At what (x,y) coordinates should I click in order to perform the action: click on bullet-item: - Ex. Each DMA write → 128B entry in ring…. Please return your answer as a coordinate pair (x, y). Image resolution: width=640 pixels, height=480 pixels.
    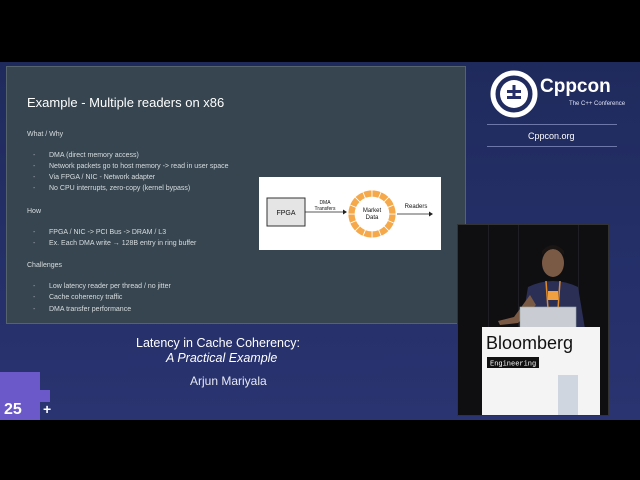
    Looking at the image, I should click on (115, 243).